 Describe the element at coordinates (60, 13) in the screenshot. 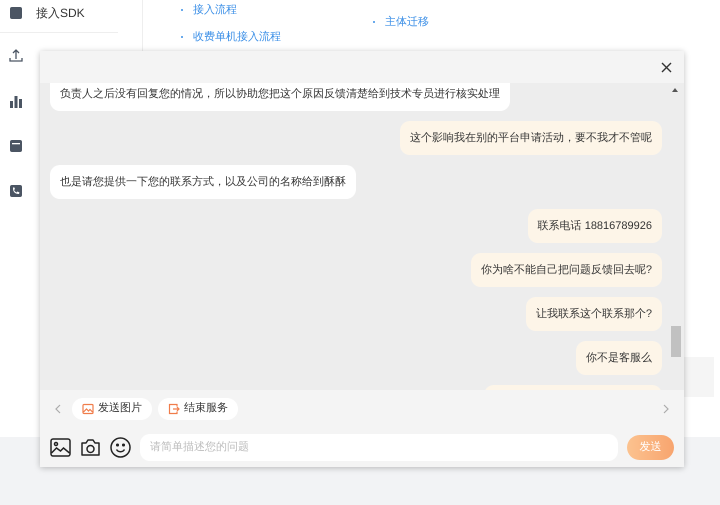

I see `sidebar-item: 接入SDK` at that location.